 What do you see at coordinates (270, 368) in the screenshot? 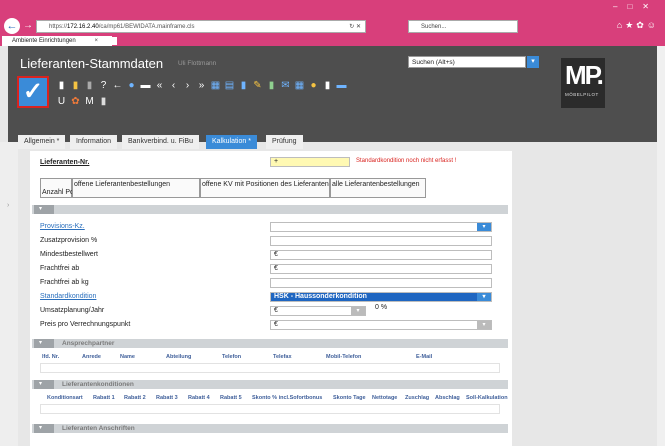
I see `ansprechpartner-table-row` at bounding box center [270, 368].